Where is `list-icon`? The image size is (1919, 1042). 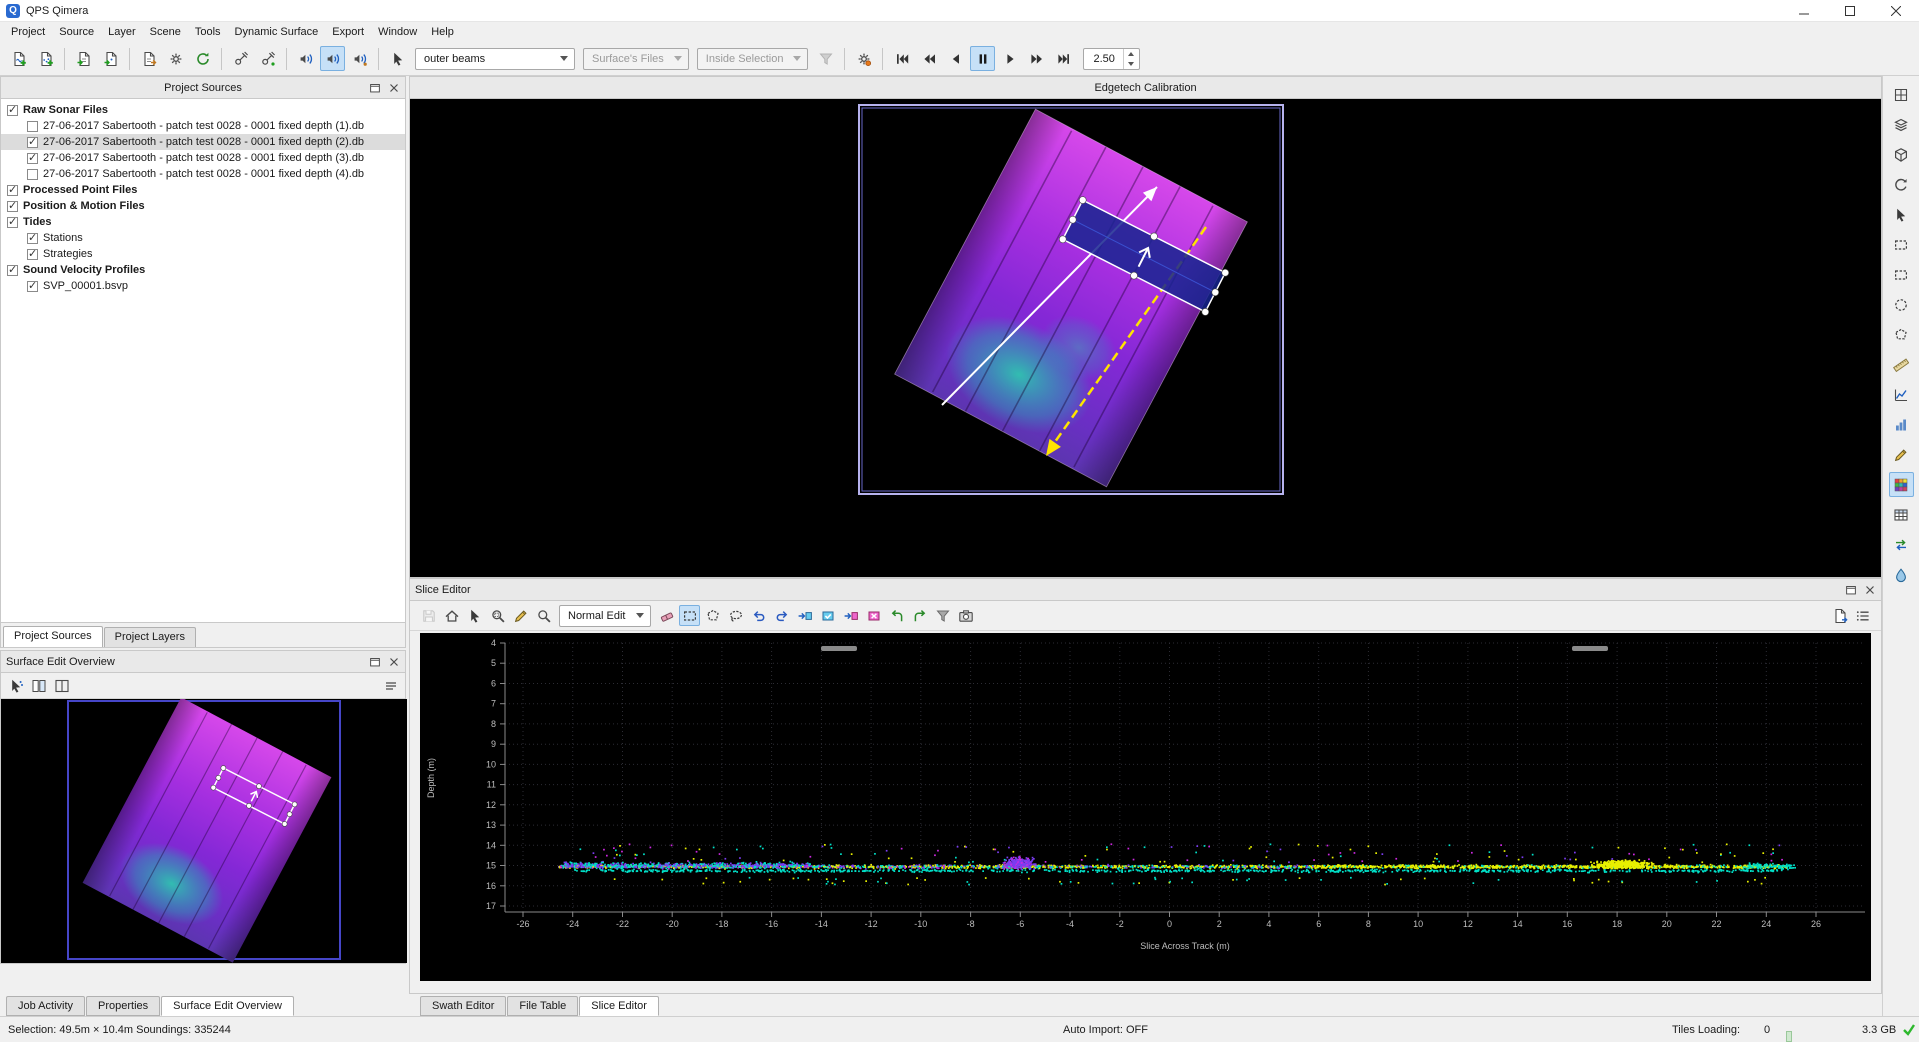 list-icon is located at coordinates (1862, 615).